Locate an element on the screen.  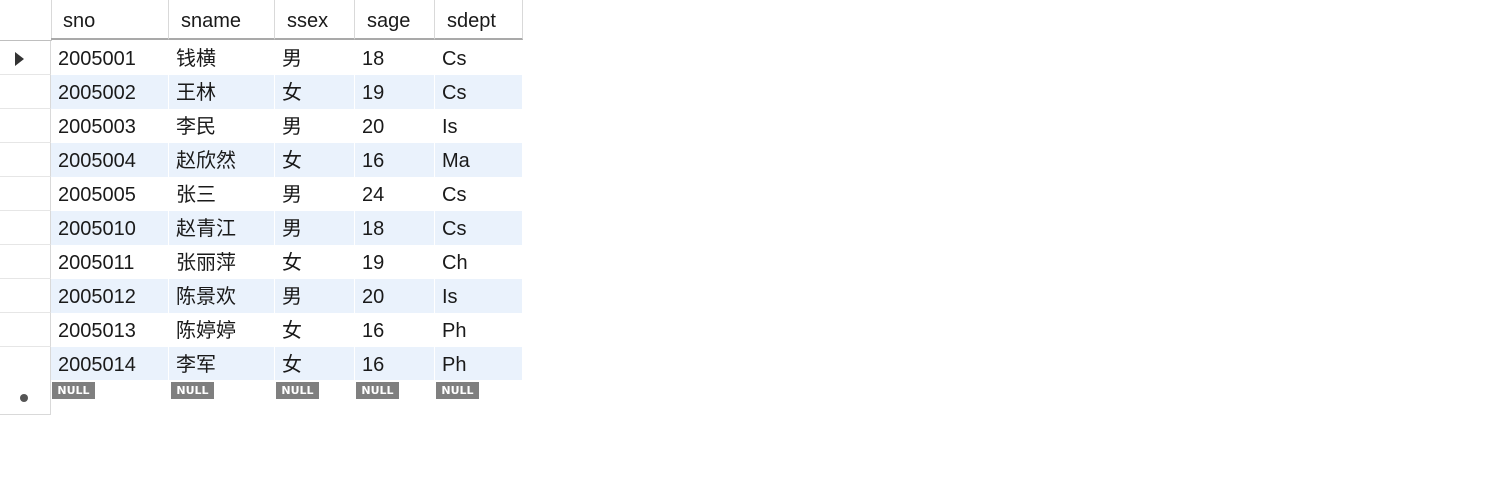
null-badge-sname: NULL is located at coordinates (192, 390).